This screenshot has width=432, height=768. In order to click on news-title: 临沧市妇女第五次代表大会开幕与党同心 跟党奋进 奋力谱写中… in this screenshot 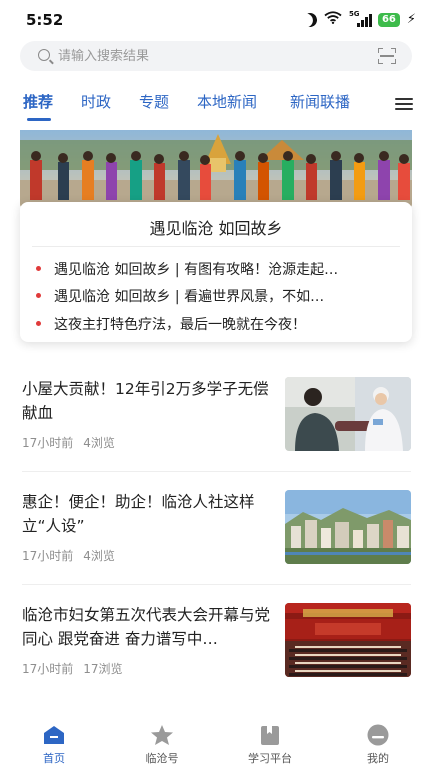, I will do `click(147, 627)`.